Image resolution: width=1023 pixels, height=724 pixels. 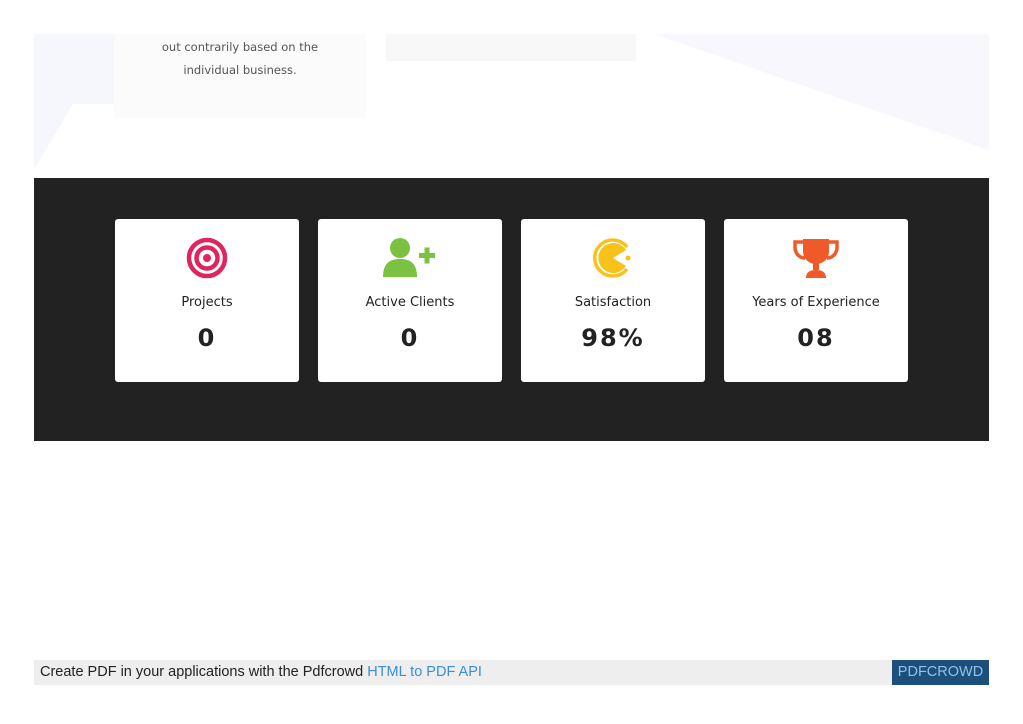 I want to click on stat-label: Years of Experience, so click(x=816, y=302).